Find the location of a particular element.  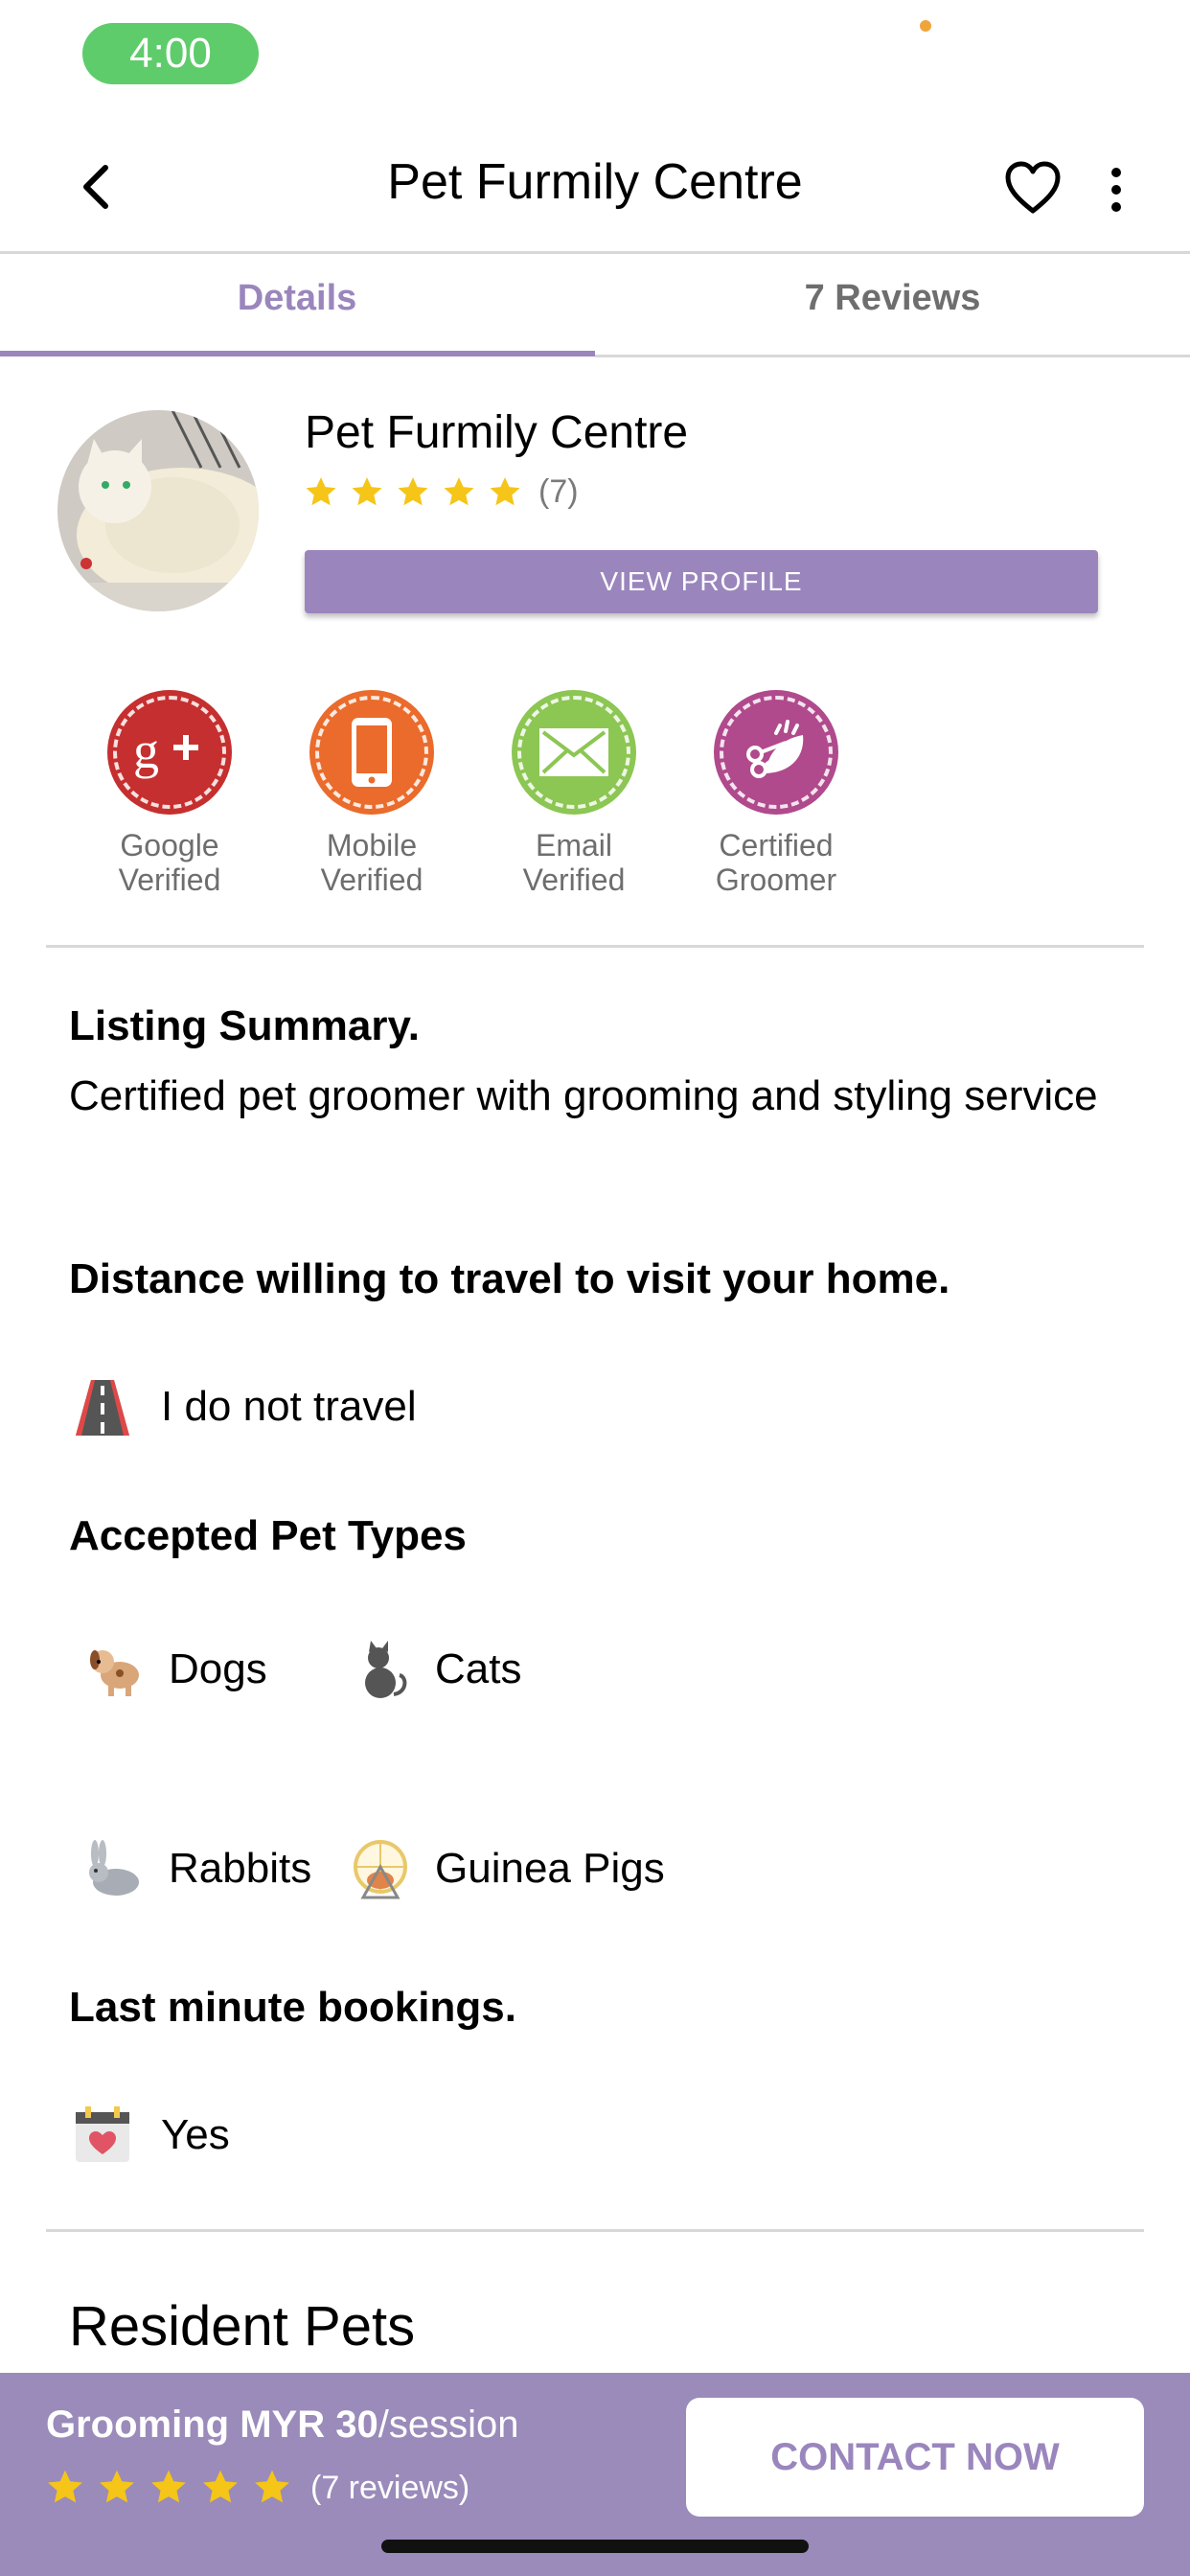

envelope-icon is located at coordinates (574, 752).